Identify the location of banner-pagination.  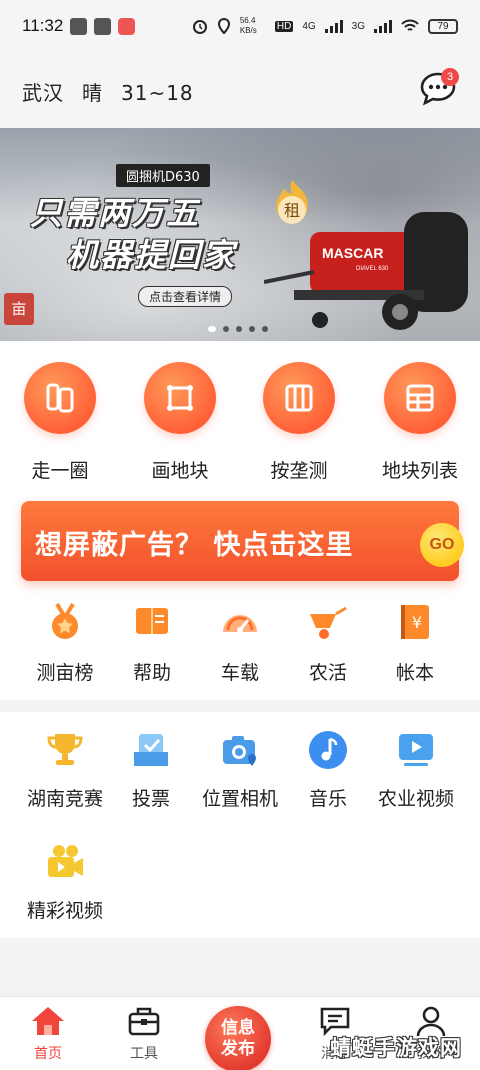
(238, 329).